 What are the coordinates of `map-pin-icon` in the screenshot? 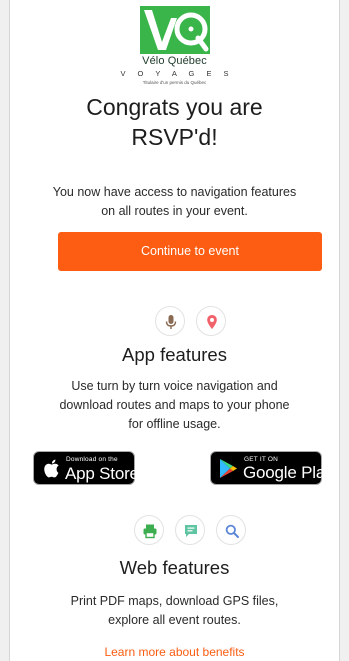 It's located at (211, 321).